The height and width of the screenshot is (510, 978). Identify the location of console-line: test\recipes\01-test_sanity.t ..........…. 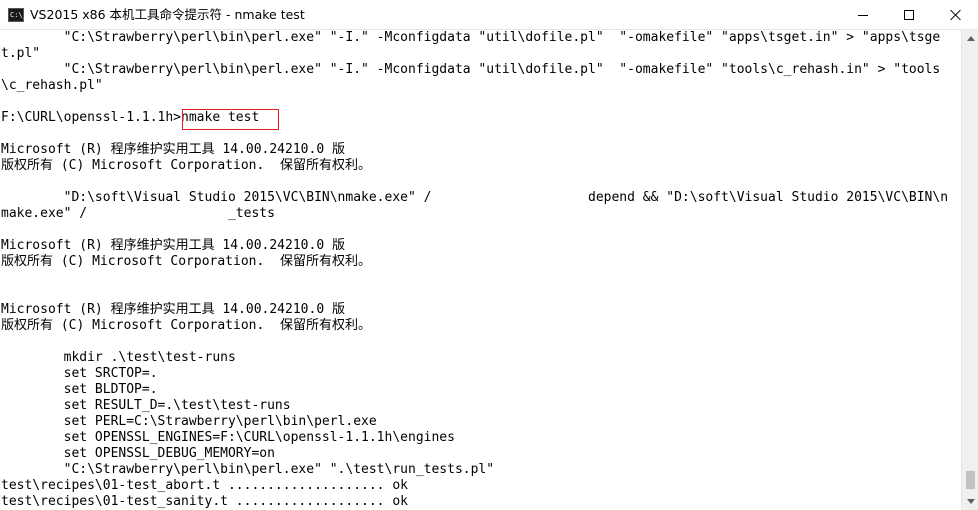
(204, 501).